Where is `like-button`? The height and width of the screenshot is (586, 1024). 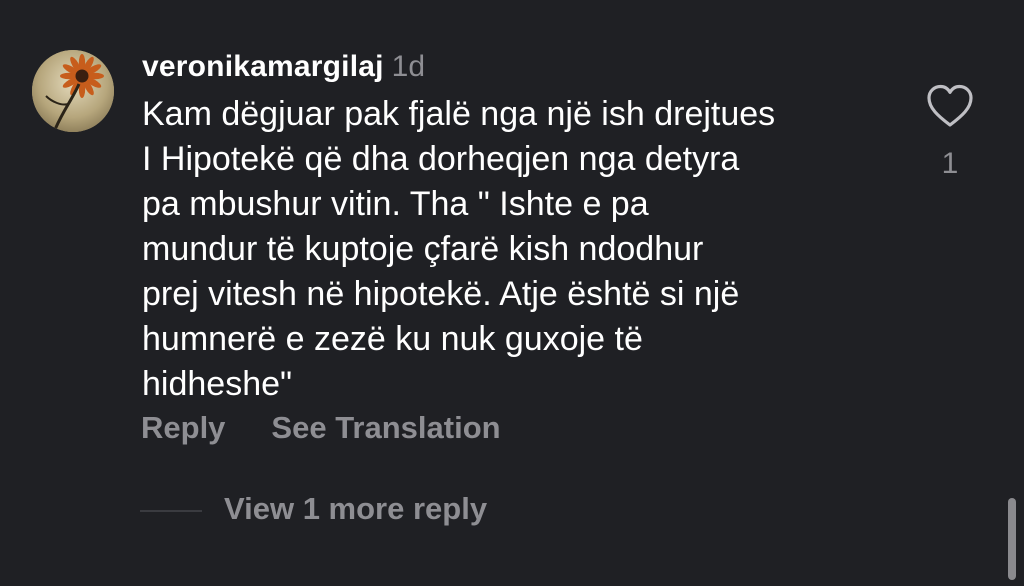 like-button is located at coordinates (950, 106).